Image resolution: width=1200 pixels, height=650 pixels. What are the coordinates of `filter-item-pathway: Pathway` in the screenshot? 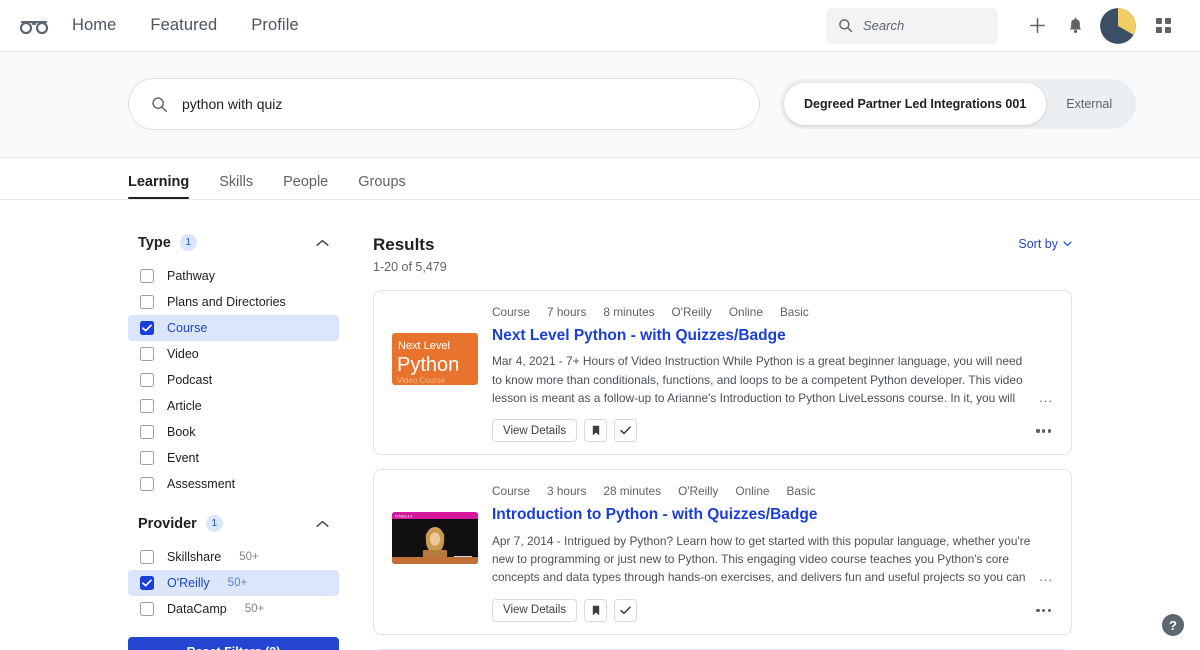 It's located at (233, 276).